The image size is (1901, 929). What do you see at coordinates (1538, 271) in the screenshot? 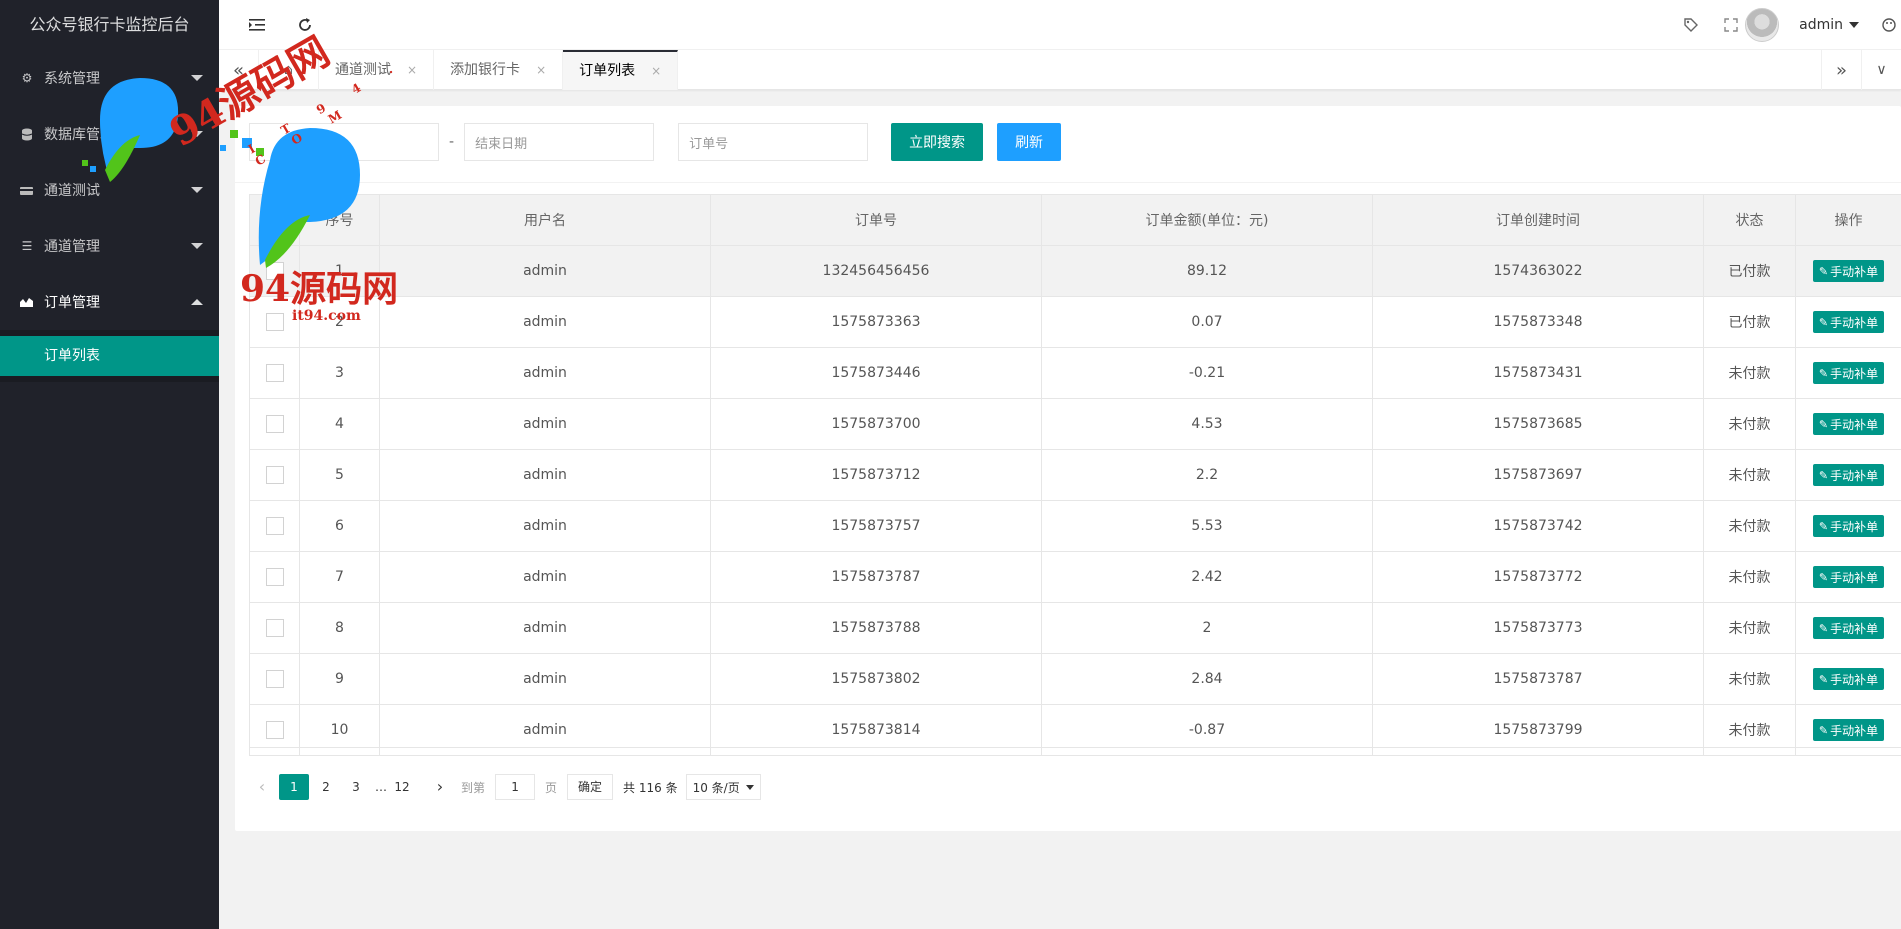
I see `cell-created-time: 1574363022` at bounding box center [1538, 271].